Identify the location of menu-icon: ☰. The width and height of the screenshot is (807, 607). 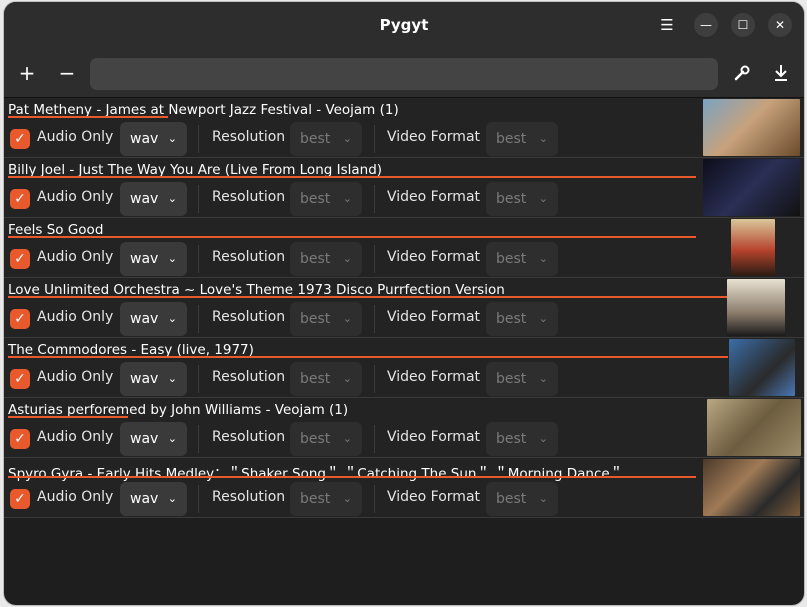
(667, 25).